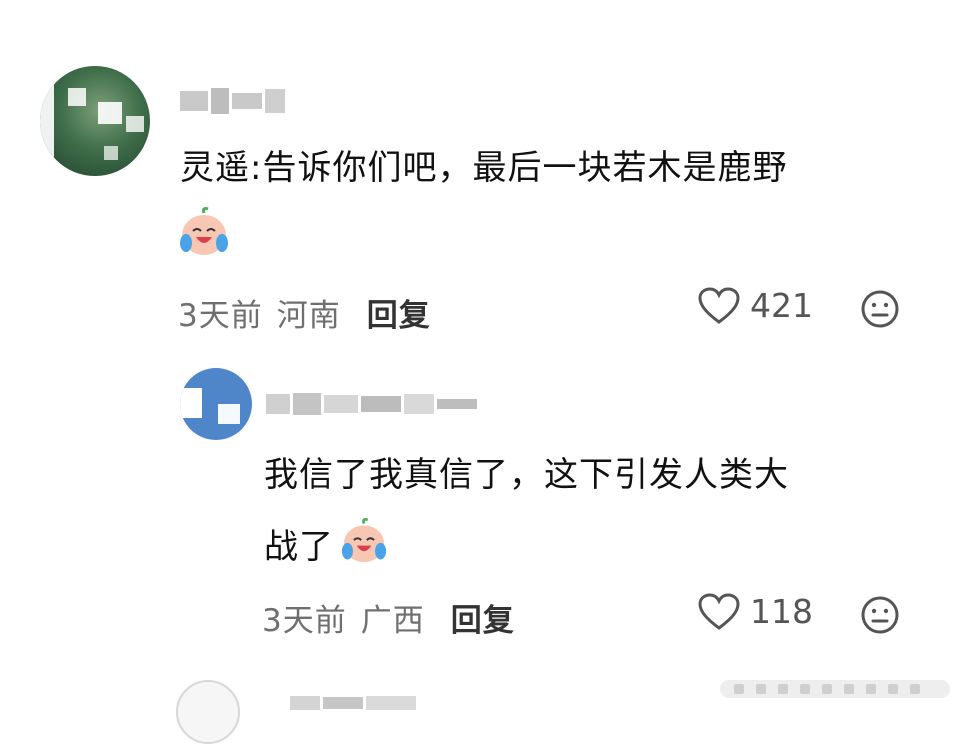 This screenshot has width=960, height=744. Describe the element at coordinates (781, 305) in the screenshot. I see `like-count: 421` at that location.